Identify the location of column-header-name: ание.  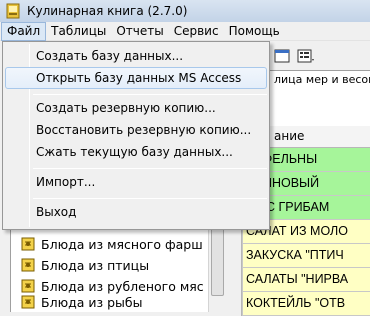
(289, 136).